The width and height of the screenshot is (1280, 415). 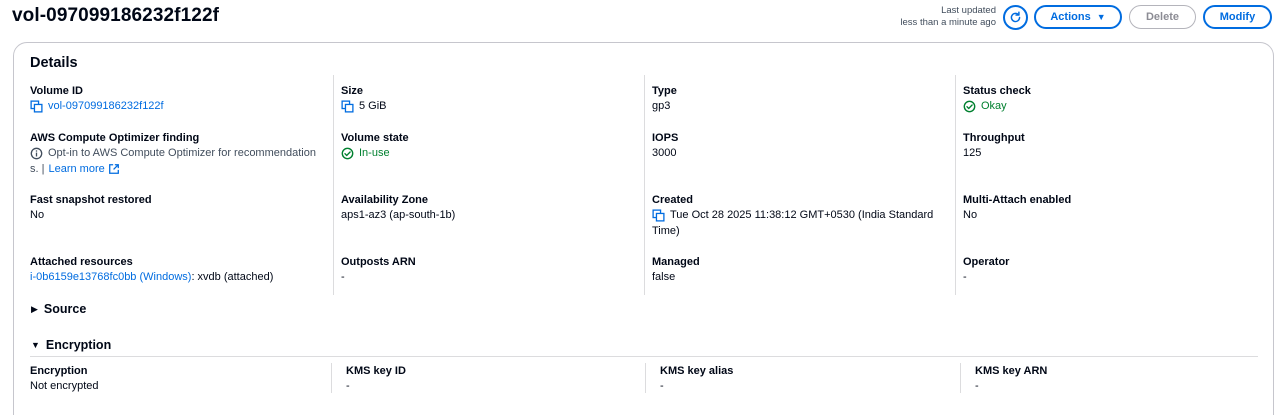 What do you see at coordinates (56, 91) in the screenshot?
I see `volume-id-label: Volume ID` at bounding box center [56, 91].